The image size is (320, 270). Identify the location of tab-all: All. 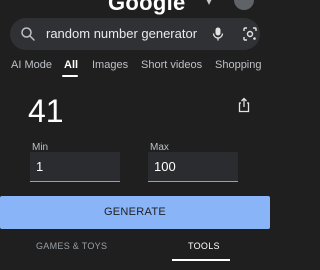
(71, 65).